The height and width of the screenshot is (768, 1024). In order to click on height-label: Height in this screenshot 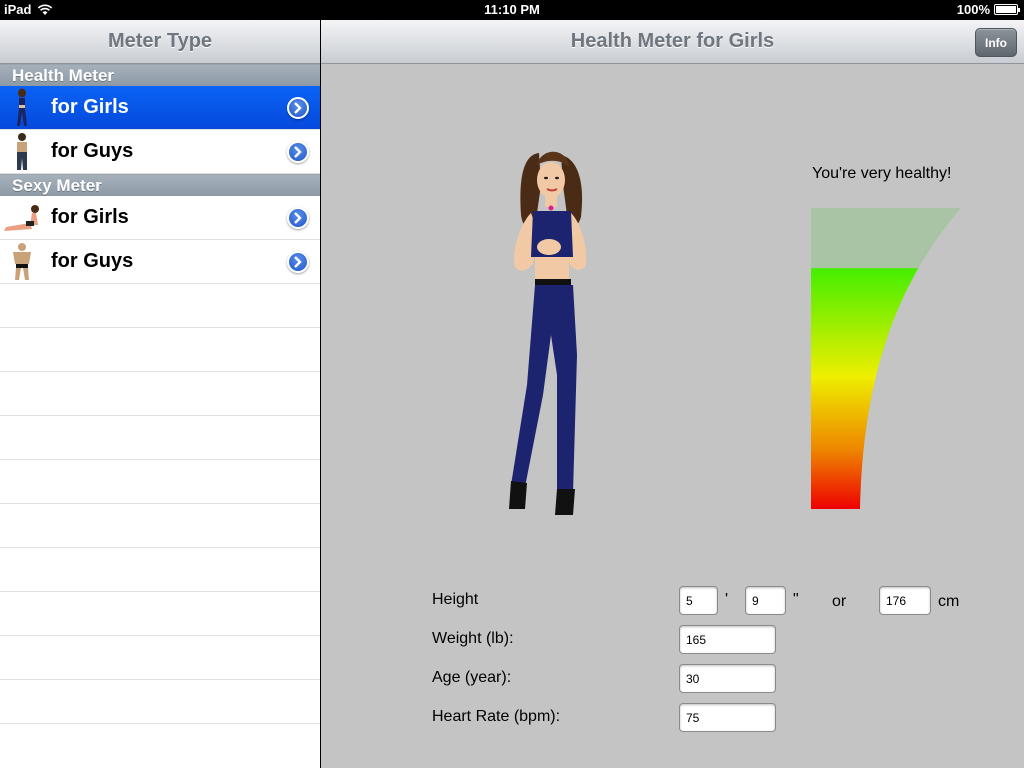, I will do `click(455, 599)`.